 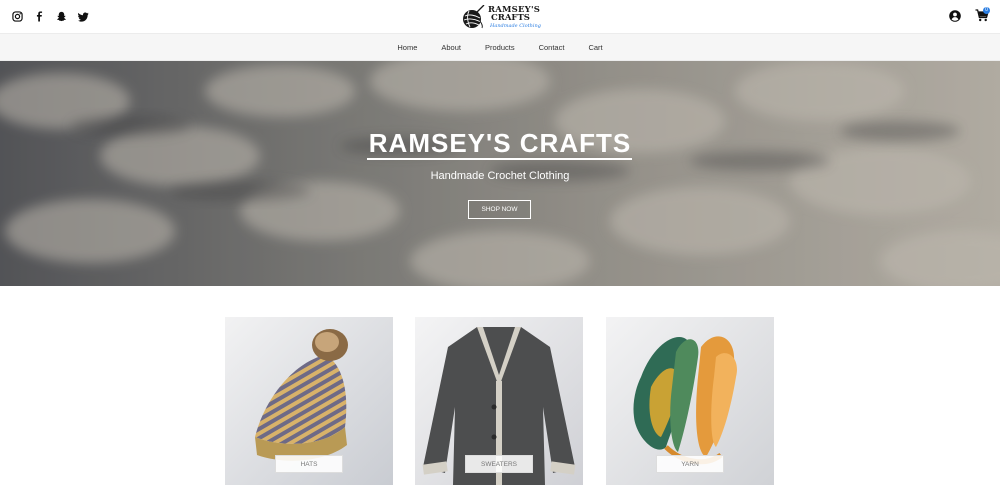 I want to click on facebook-icon, so click(x=39, y=16).